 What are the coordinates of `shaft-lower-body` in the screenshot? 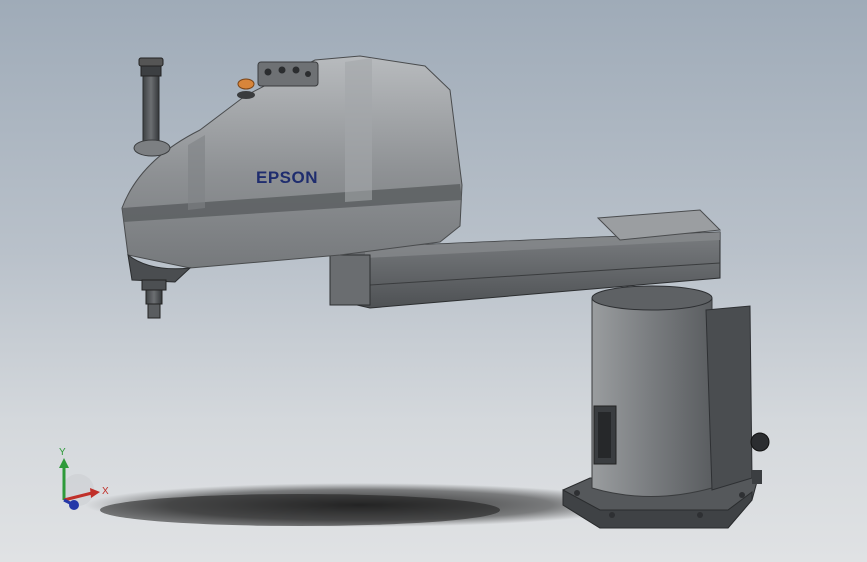 It's located at (154, 297).